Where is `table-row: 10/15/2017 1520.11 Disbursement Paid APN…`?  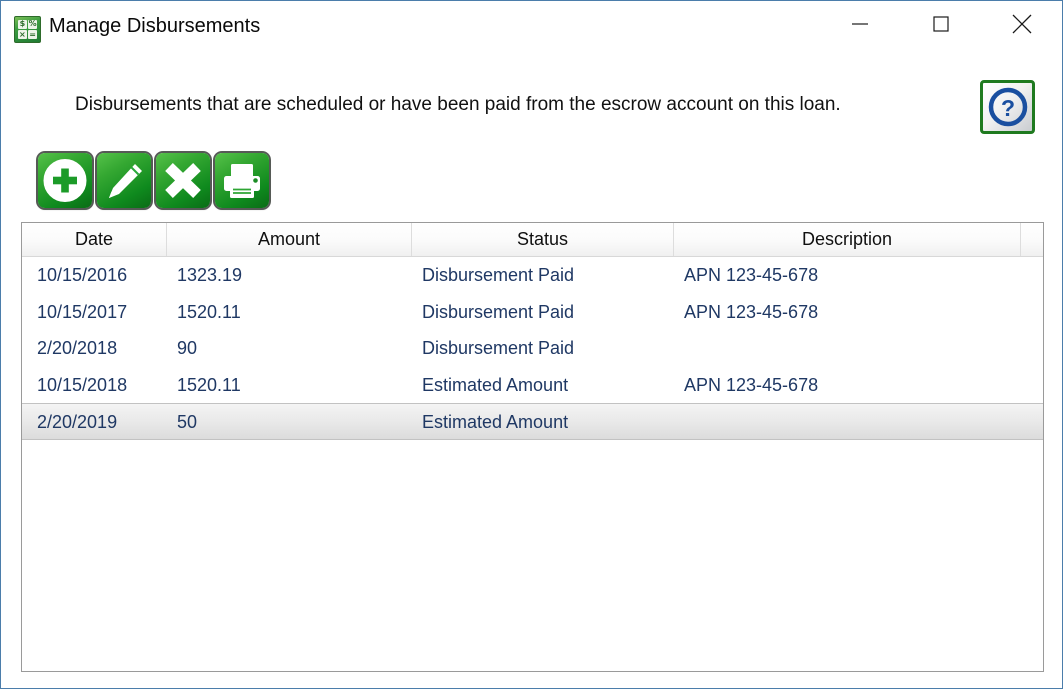
table-row: 10/15/2017 1520.11 Disbursement Paid APN… is located at coordinates (532, 312).